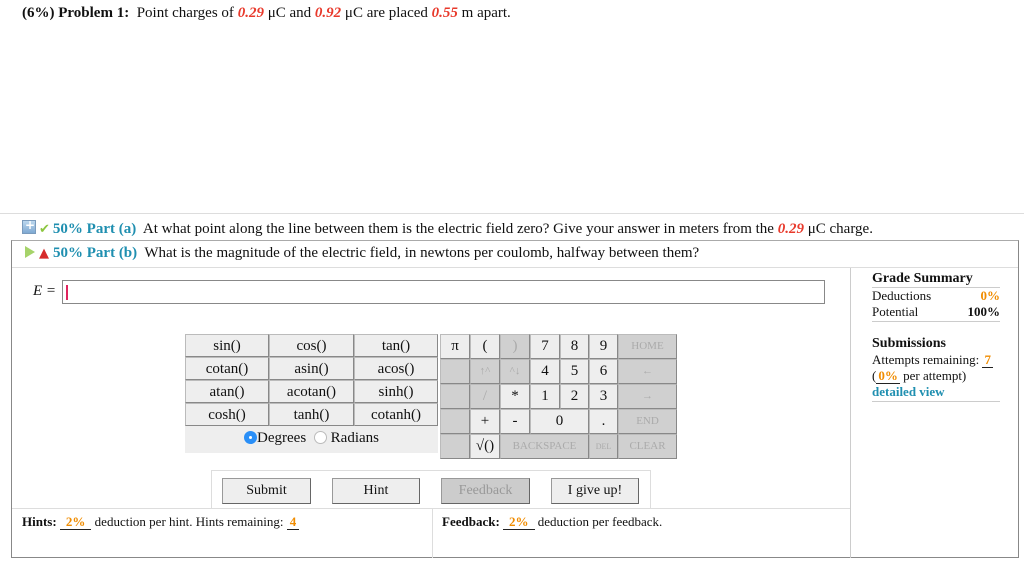  I want to click on checkmark-icon: ✔, so click(44, 229).